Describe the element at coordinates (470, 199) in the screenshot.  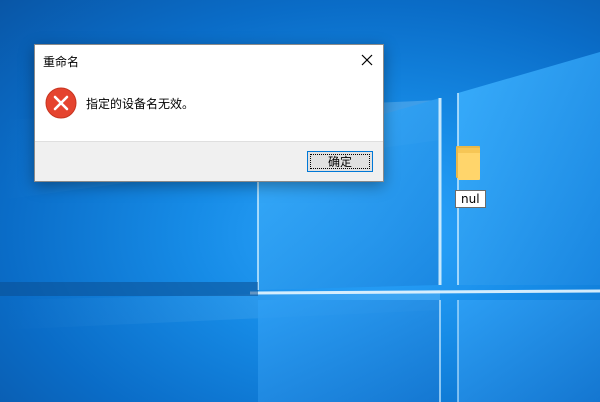
I see `folder-name-label: nul` at that location.